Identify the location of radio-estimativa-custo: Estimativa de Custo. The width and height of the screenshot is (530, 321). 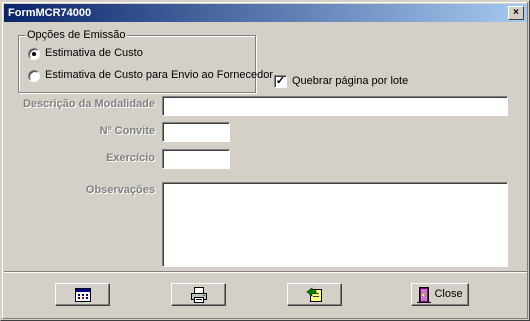
(85, 53).